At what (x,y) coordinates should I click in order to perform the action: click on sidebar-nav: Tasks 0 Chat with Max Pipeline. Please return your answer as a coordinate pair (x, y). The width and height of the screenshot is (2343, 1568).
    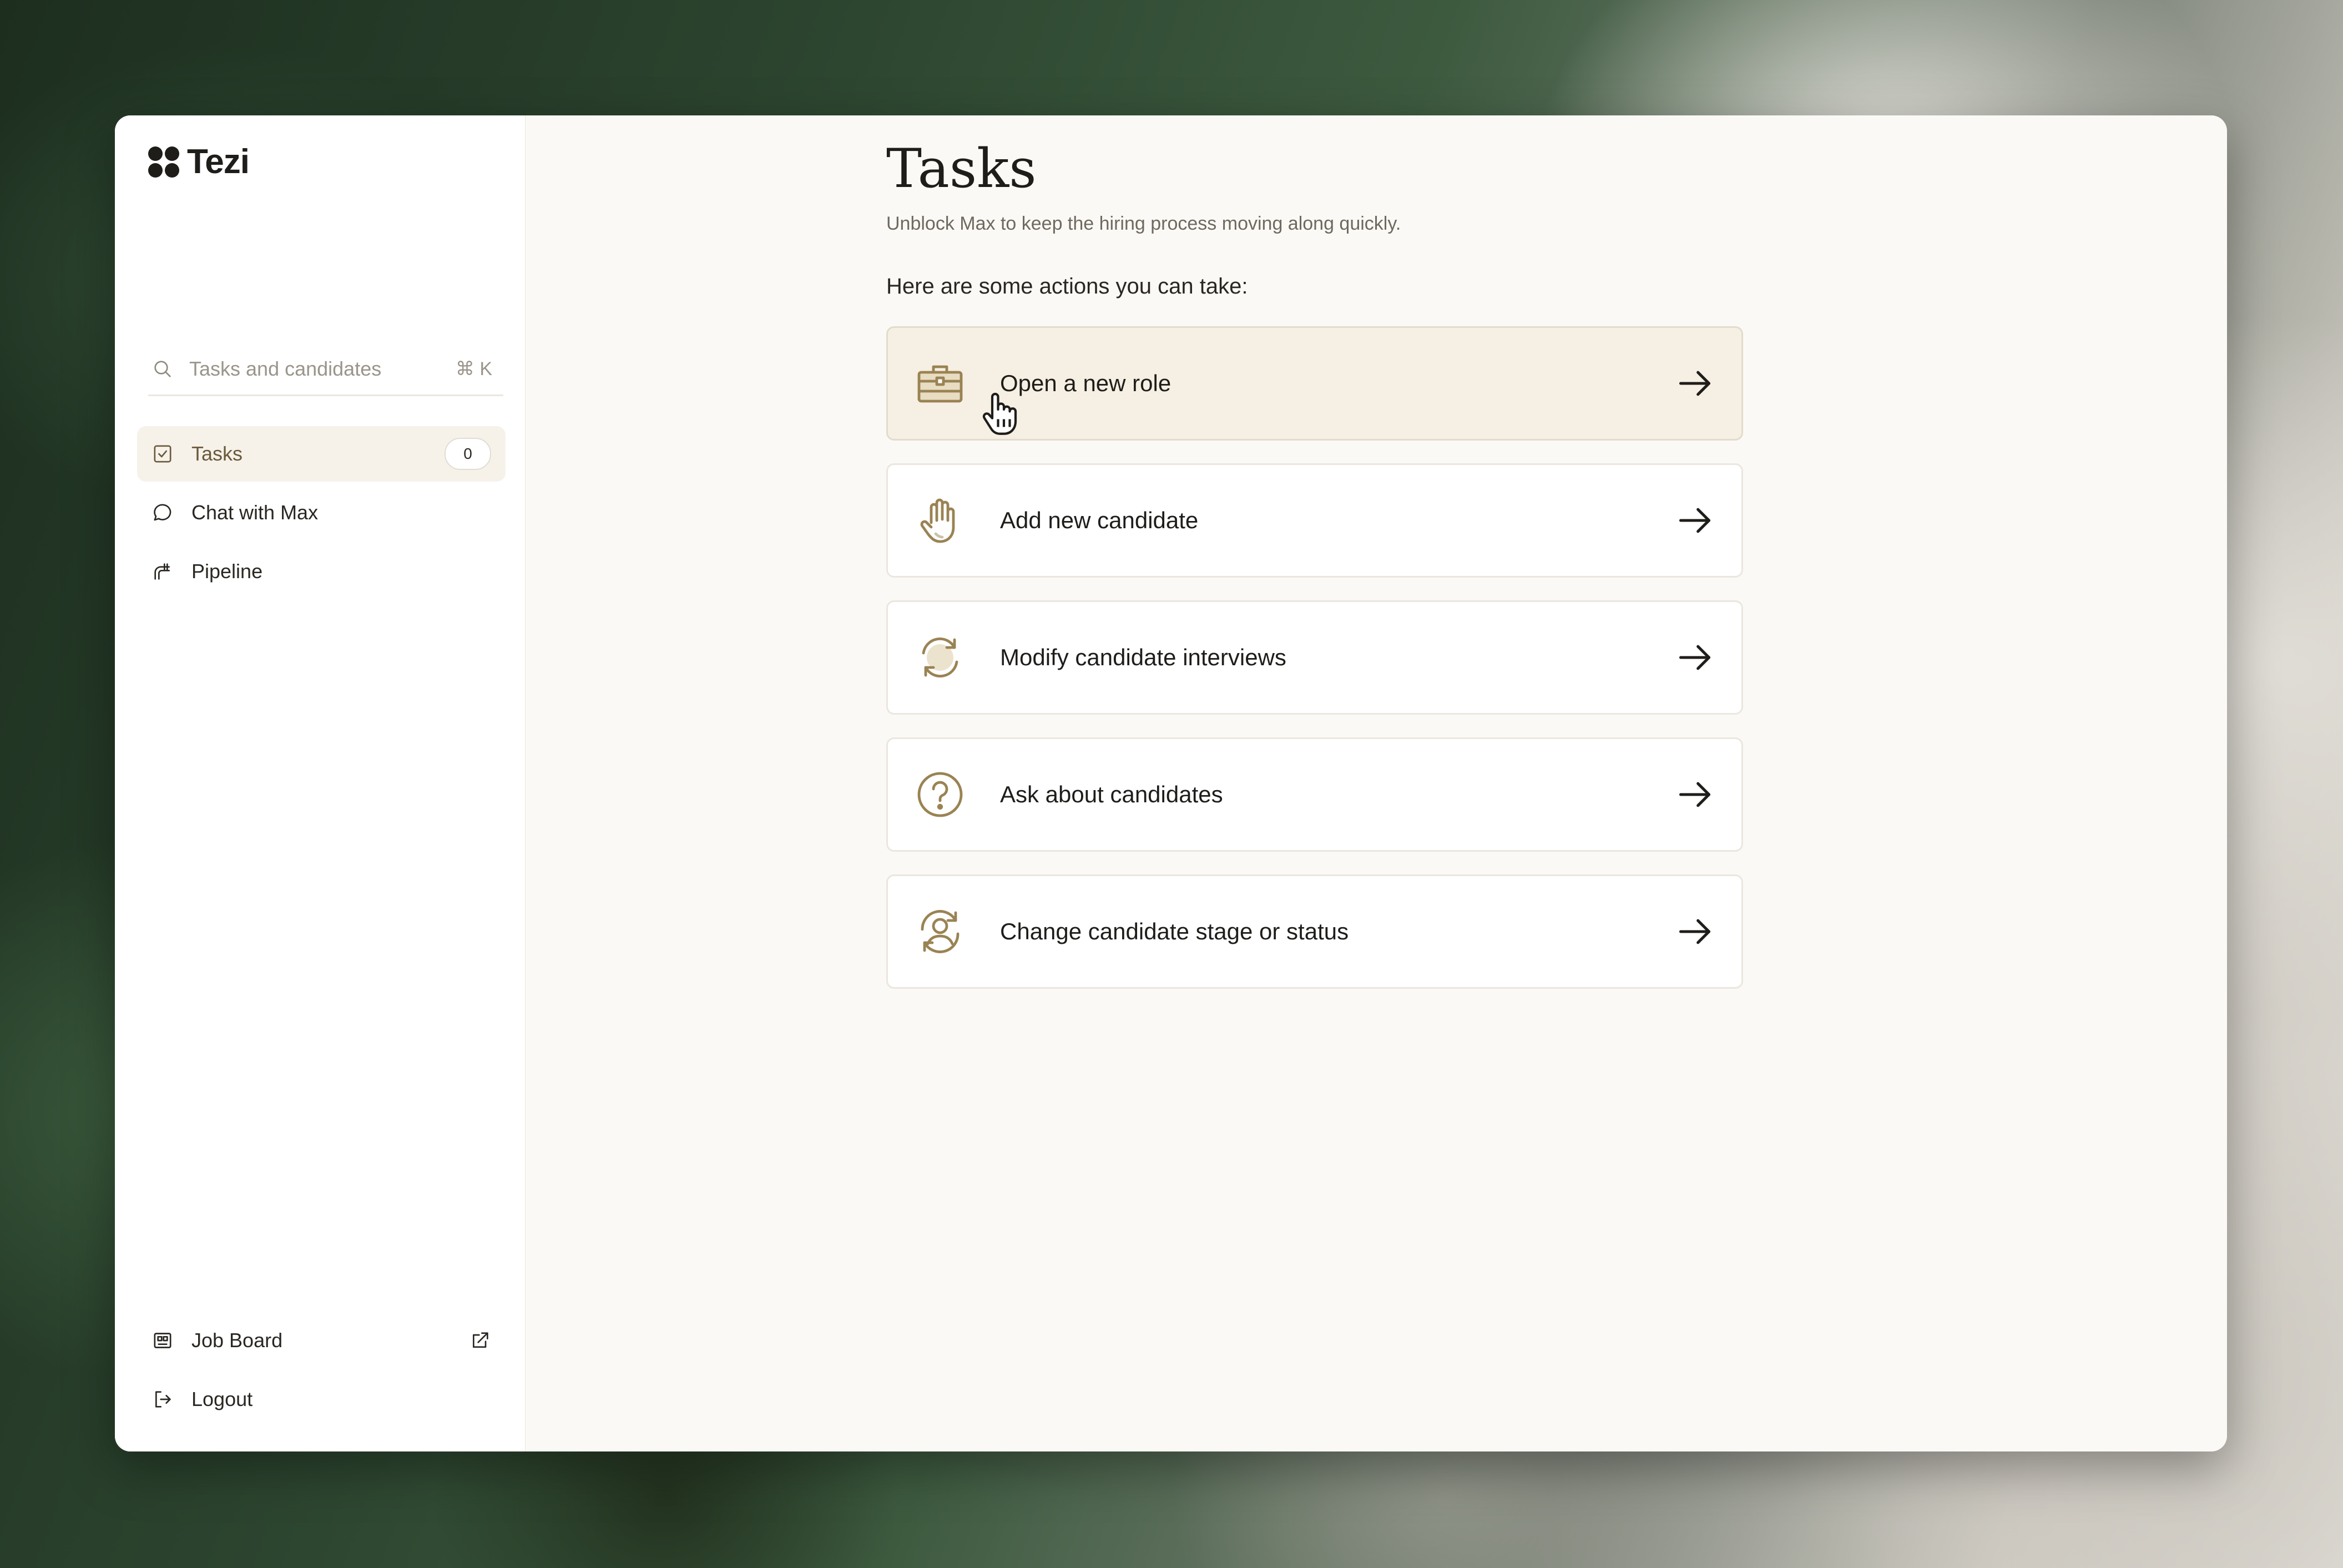
    Looking at the image, I should click on (321, 514).